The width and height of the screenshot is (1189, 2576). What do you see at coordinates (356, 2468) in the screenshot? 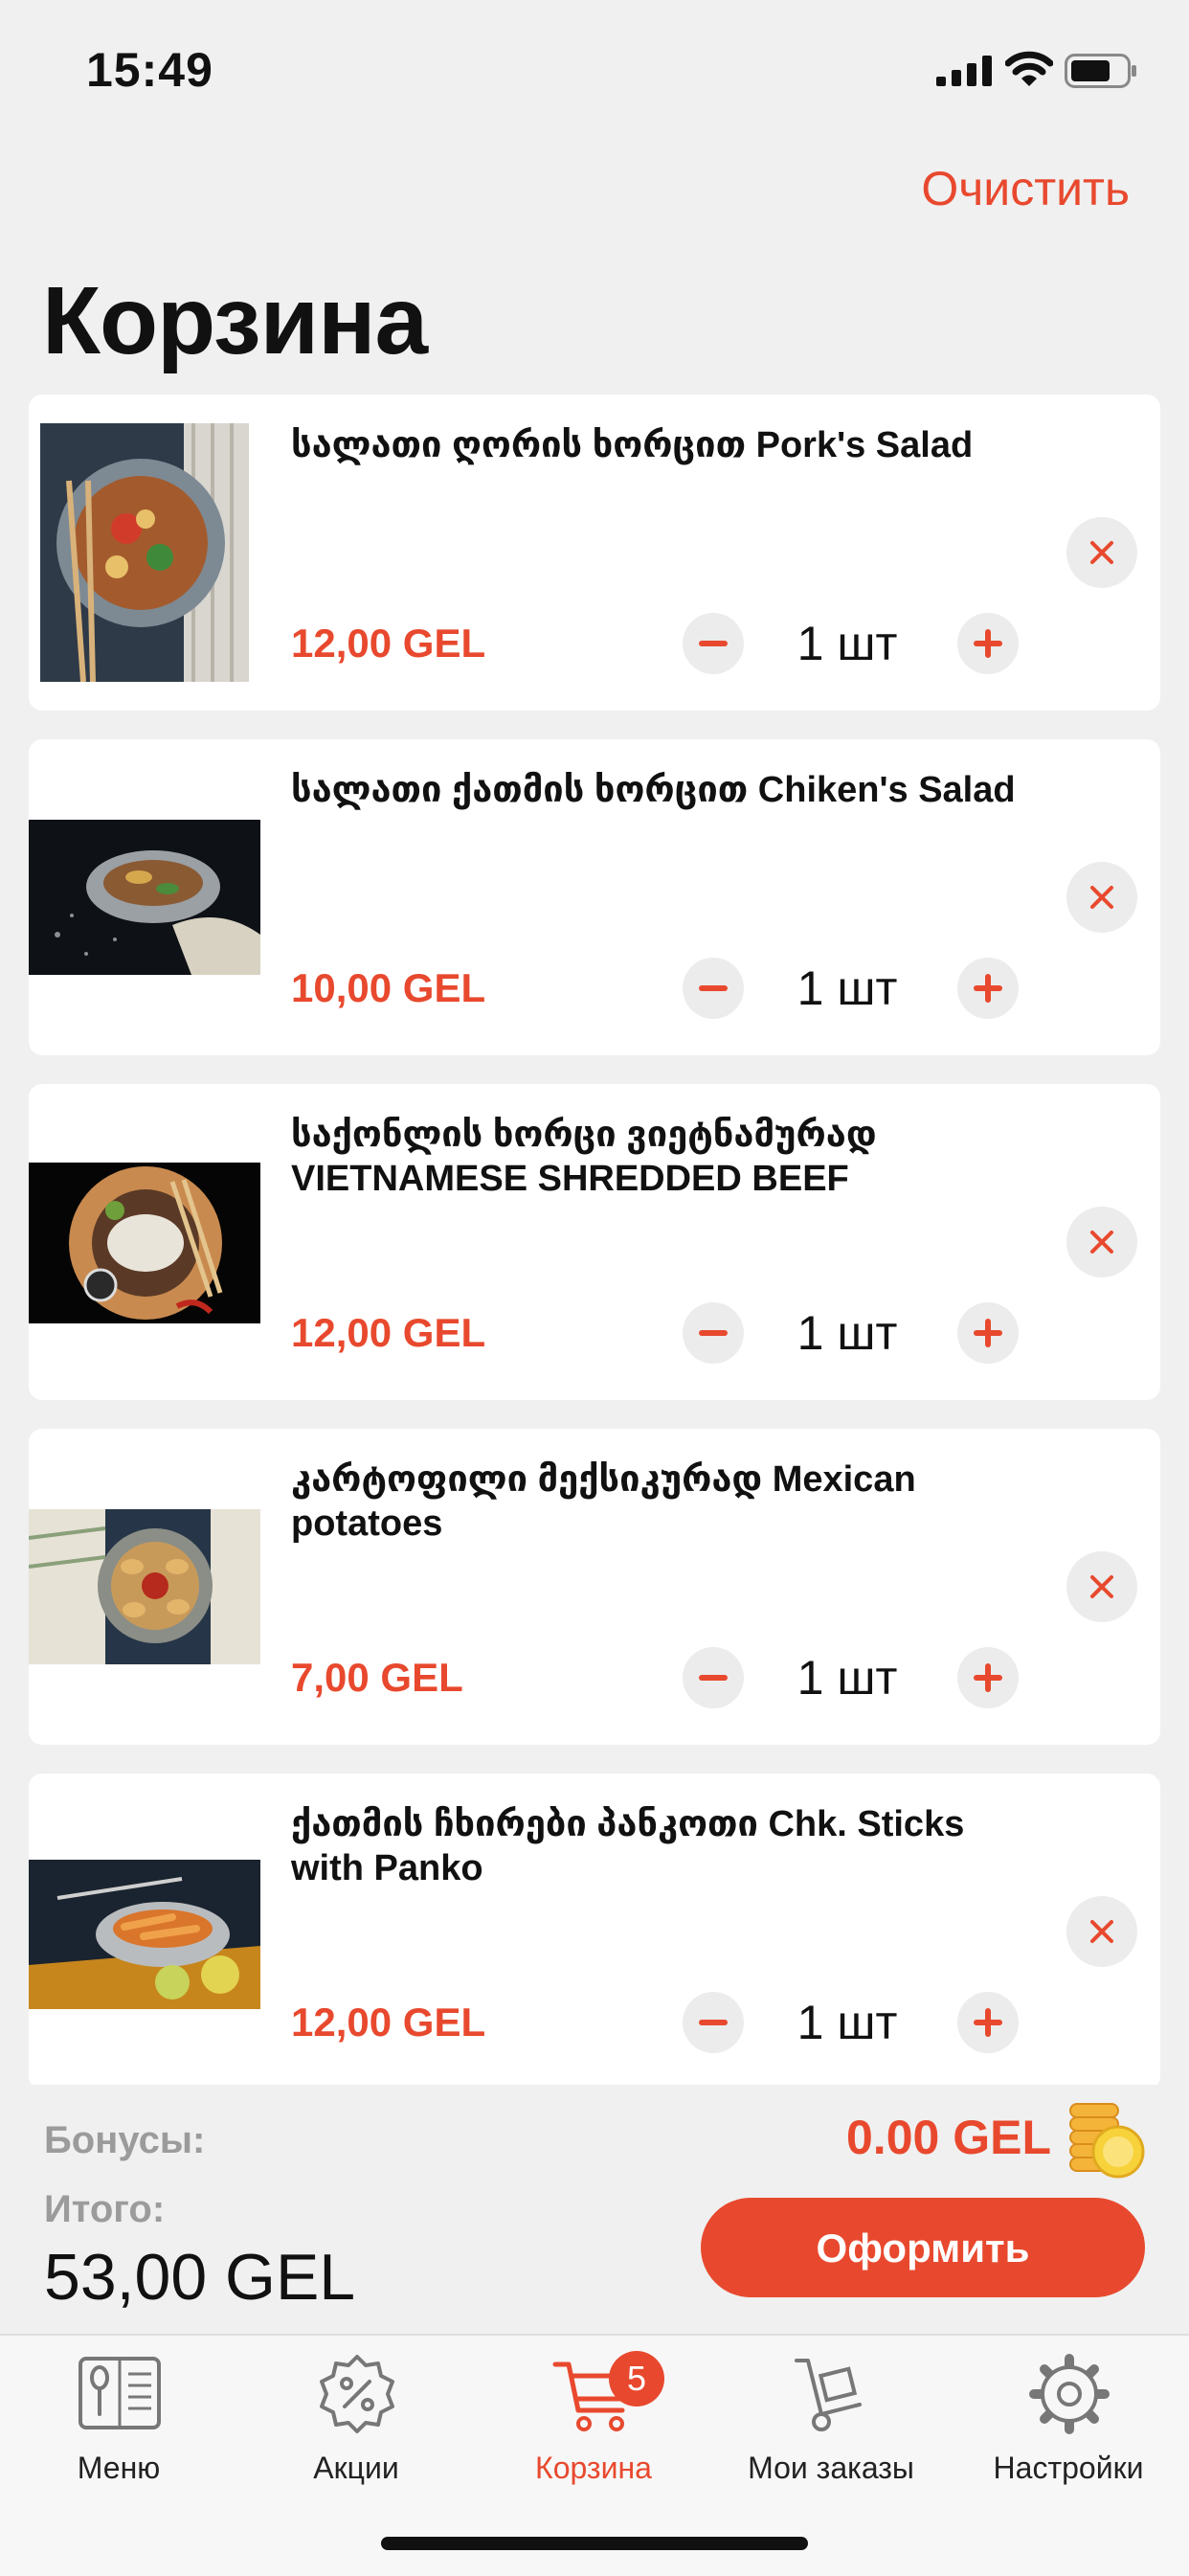
I see `tab-label: Акции` at bounding box center [356, 2468].